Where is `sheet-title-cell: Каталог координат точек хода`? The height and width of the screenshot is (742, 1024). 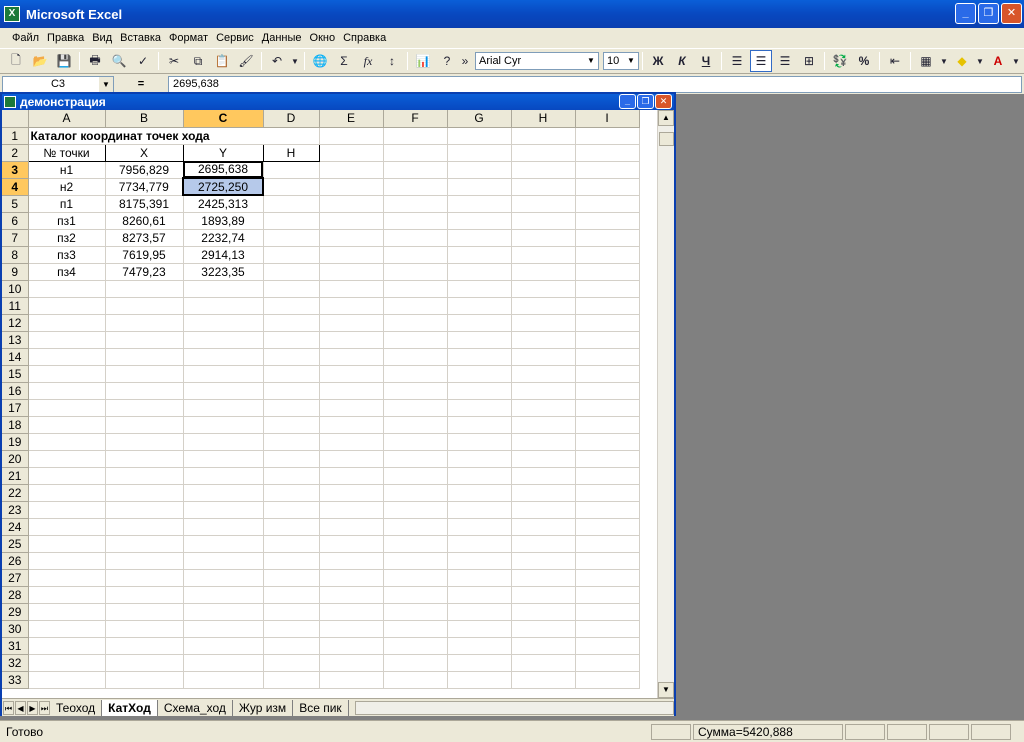 sheet-title-cell: Каталог координат точек хода is located at coordinates (174, 136).